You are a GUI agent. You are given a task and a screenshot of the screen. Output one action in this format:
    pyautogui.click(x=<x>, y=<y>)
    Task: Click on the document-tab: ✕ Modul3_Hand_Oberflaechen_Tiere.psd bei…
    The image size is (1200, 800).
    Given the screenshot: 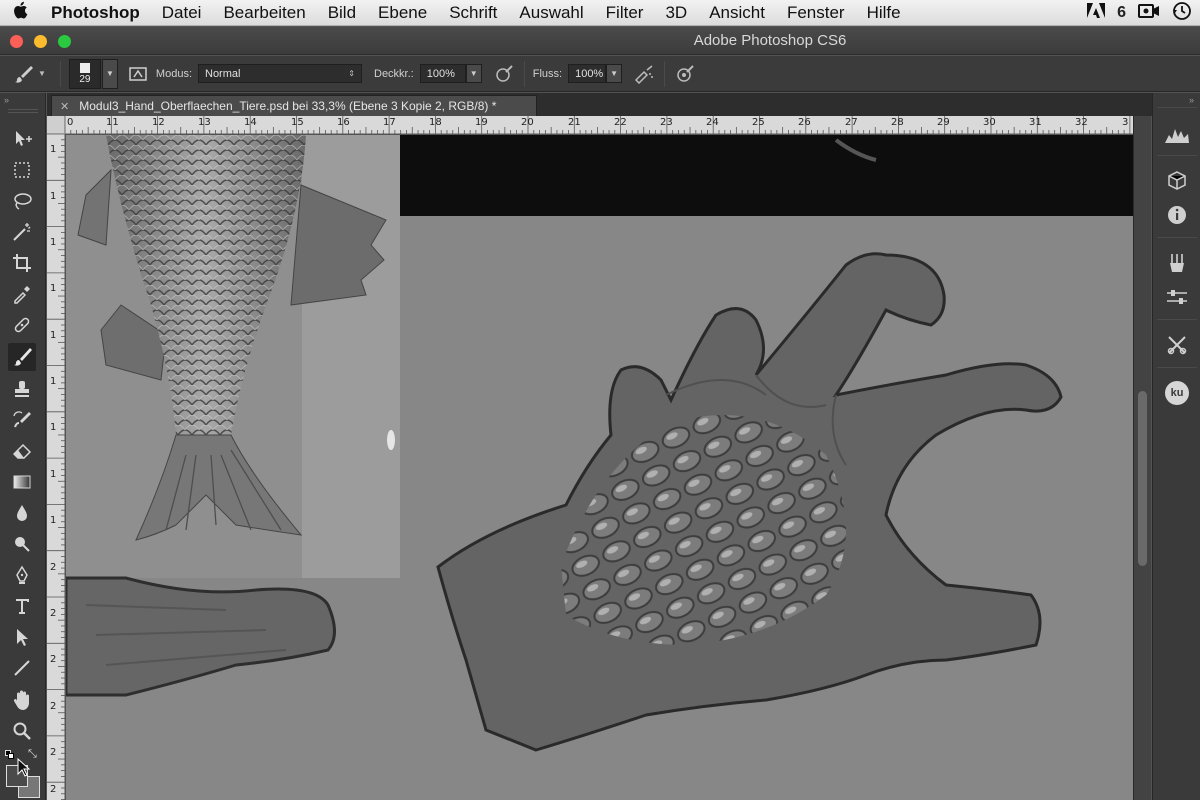 What is the action you would take?
    pyautogui.click(x=294, y=105)
    